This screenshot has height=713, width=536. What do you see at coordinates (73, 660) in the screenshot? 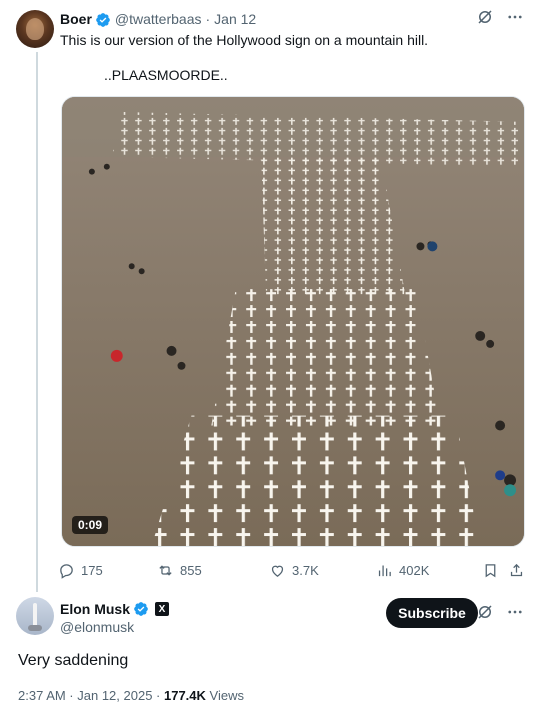
I see `reply-text: Very saddening` at bounding box center [73, 660].